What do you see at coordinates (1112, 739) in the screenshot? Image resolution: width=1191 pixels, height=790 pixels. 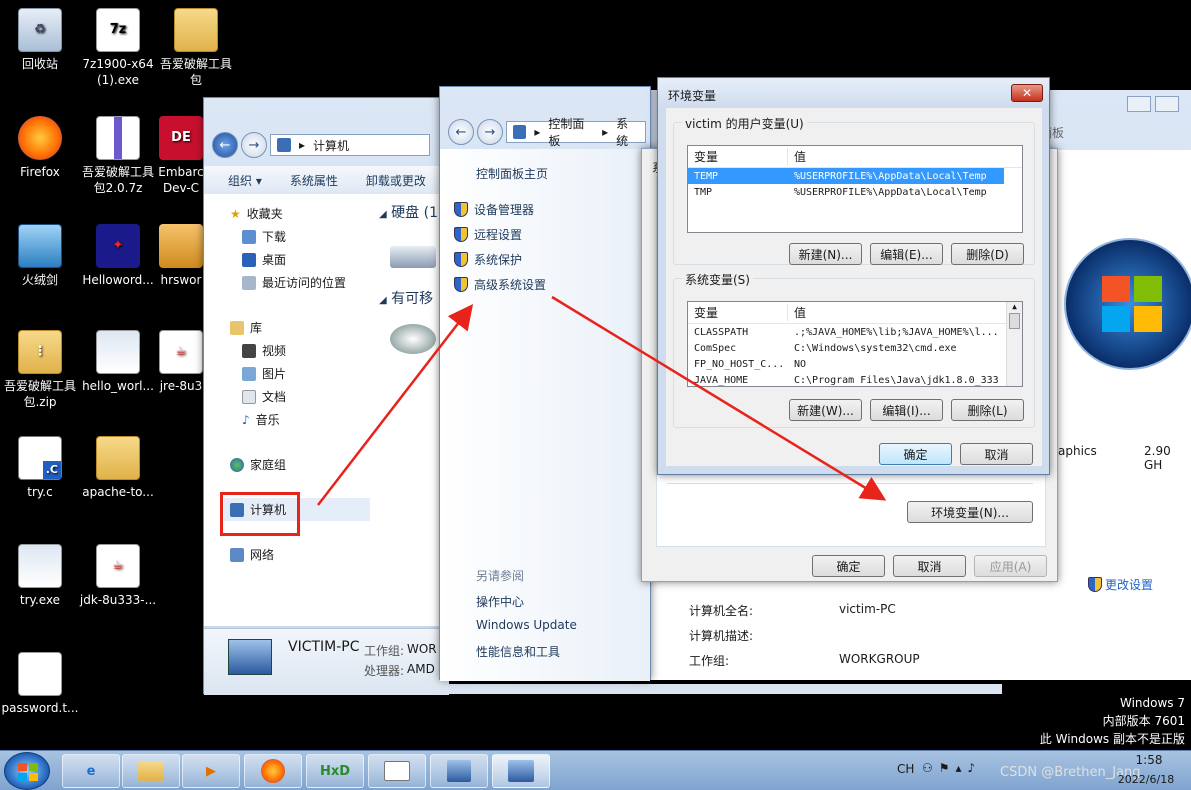 I see `watermark-line-3: 此 Windows 副本不是正版` at bounding box center [1112, 739].